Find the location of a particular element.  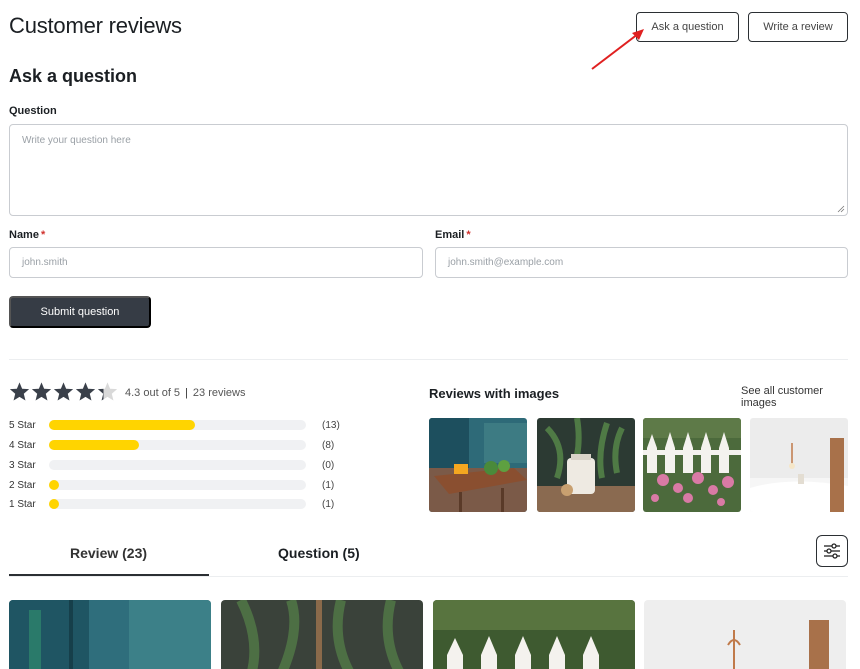

rating-bar-label: 1 Star is located at coordinates (22, 504).